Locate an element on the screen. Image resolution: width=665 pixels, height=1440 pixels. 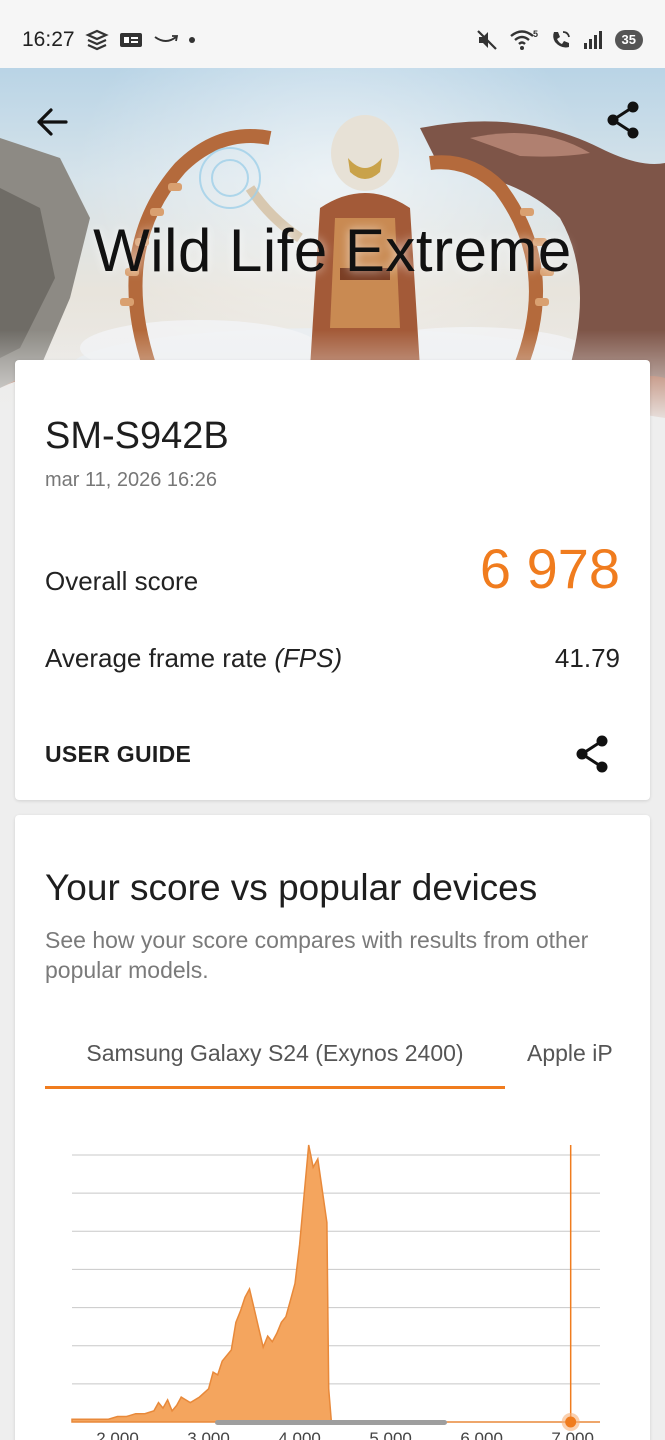
x-tick-label: 4 000 is located at coordinates (299, 1434).